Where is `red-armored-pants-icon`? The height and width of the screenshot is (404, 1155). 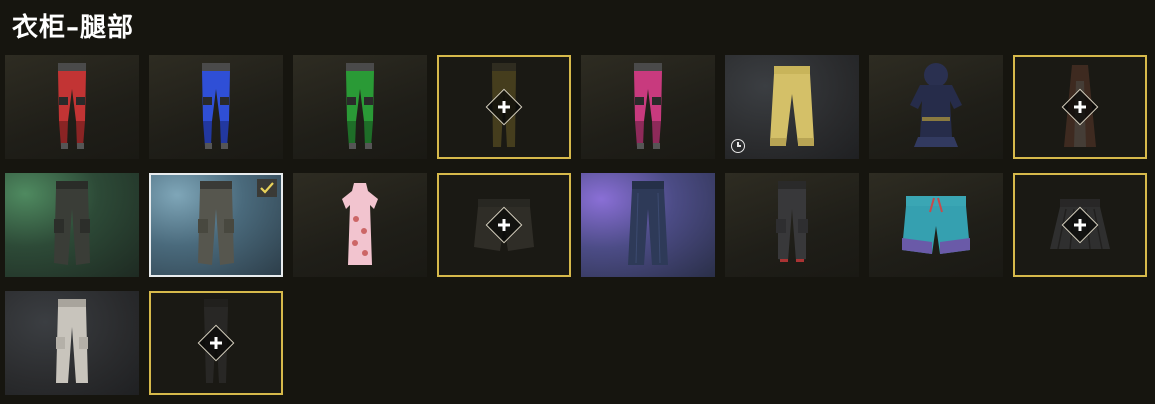
red-armored-pants-icon is located at coordinates (72, 106).